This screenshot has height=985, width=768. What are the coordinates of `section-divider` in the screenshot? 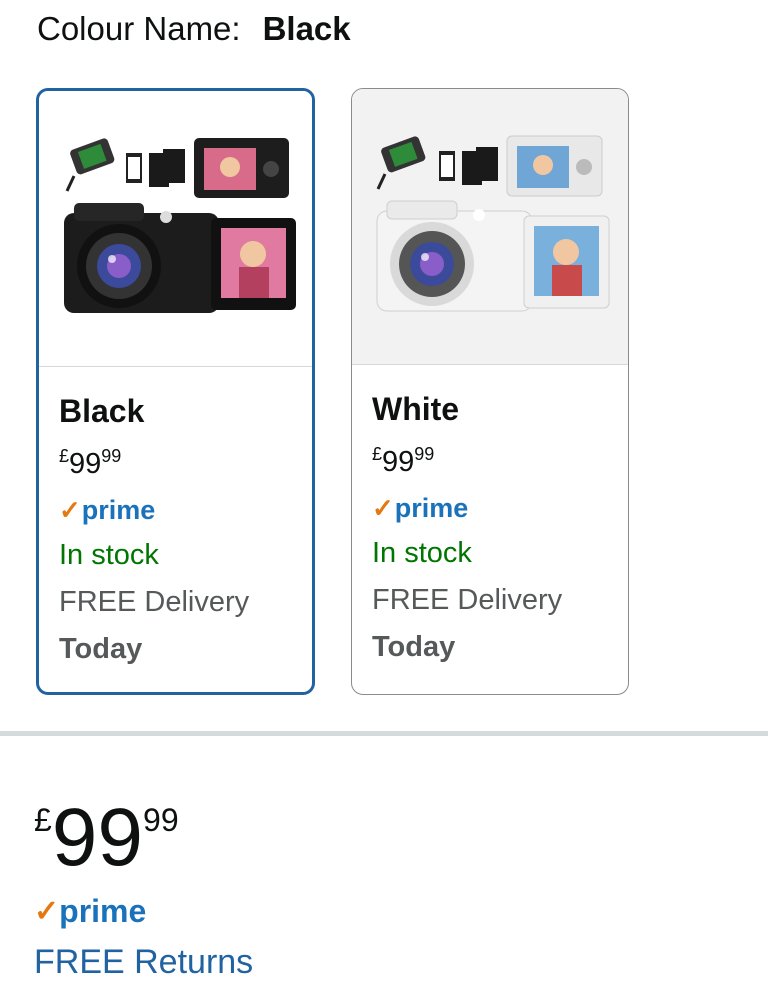 It's located at (384, 733).